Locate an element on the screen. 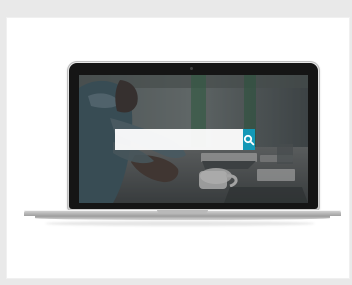 The image size is (352, 285). search-bar is located at coordinates (185, 139).